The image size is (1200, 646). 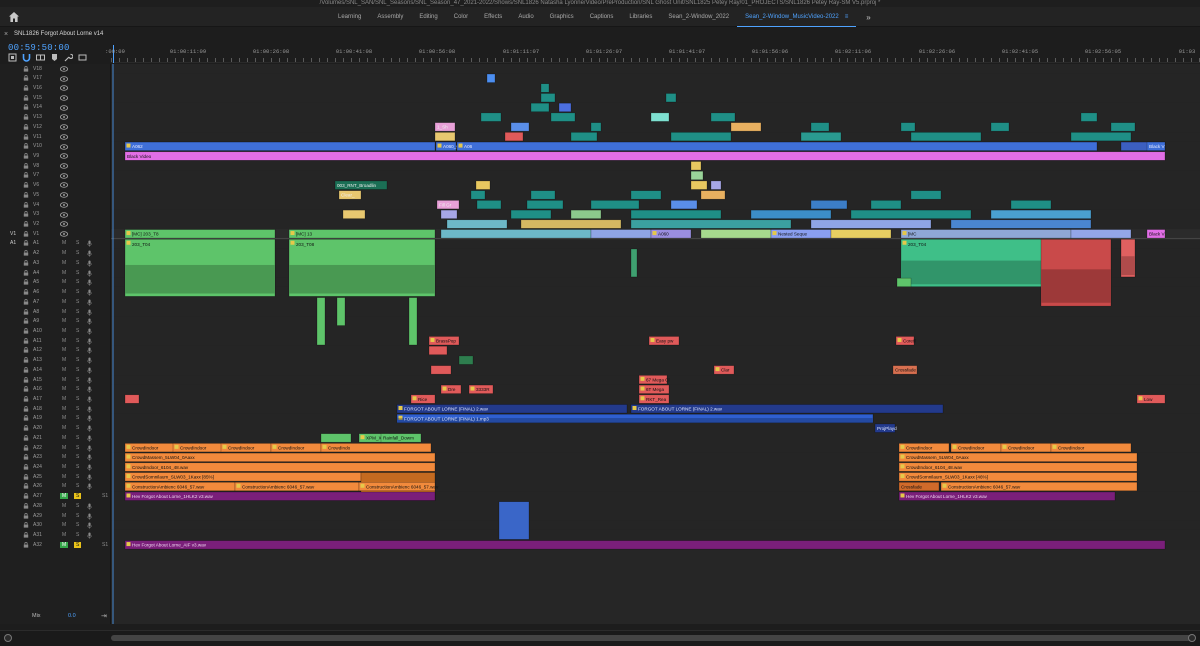 I want to click on track-name: V4, so click(x=36, y=205).